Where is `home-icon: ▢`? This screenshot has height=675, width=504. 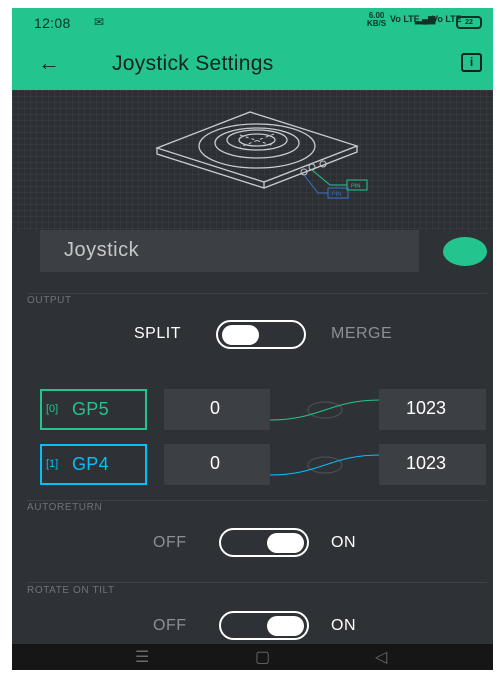
home-icon: ▢ is located at coordinates (262, 657).